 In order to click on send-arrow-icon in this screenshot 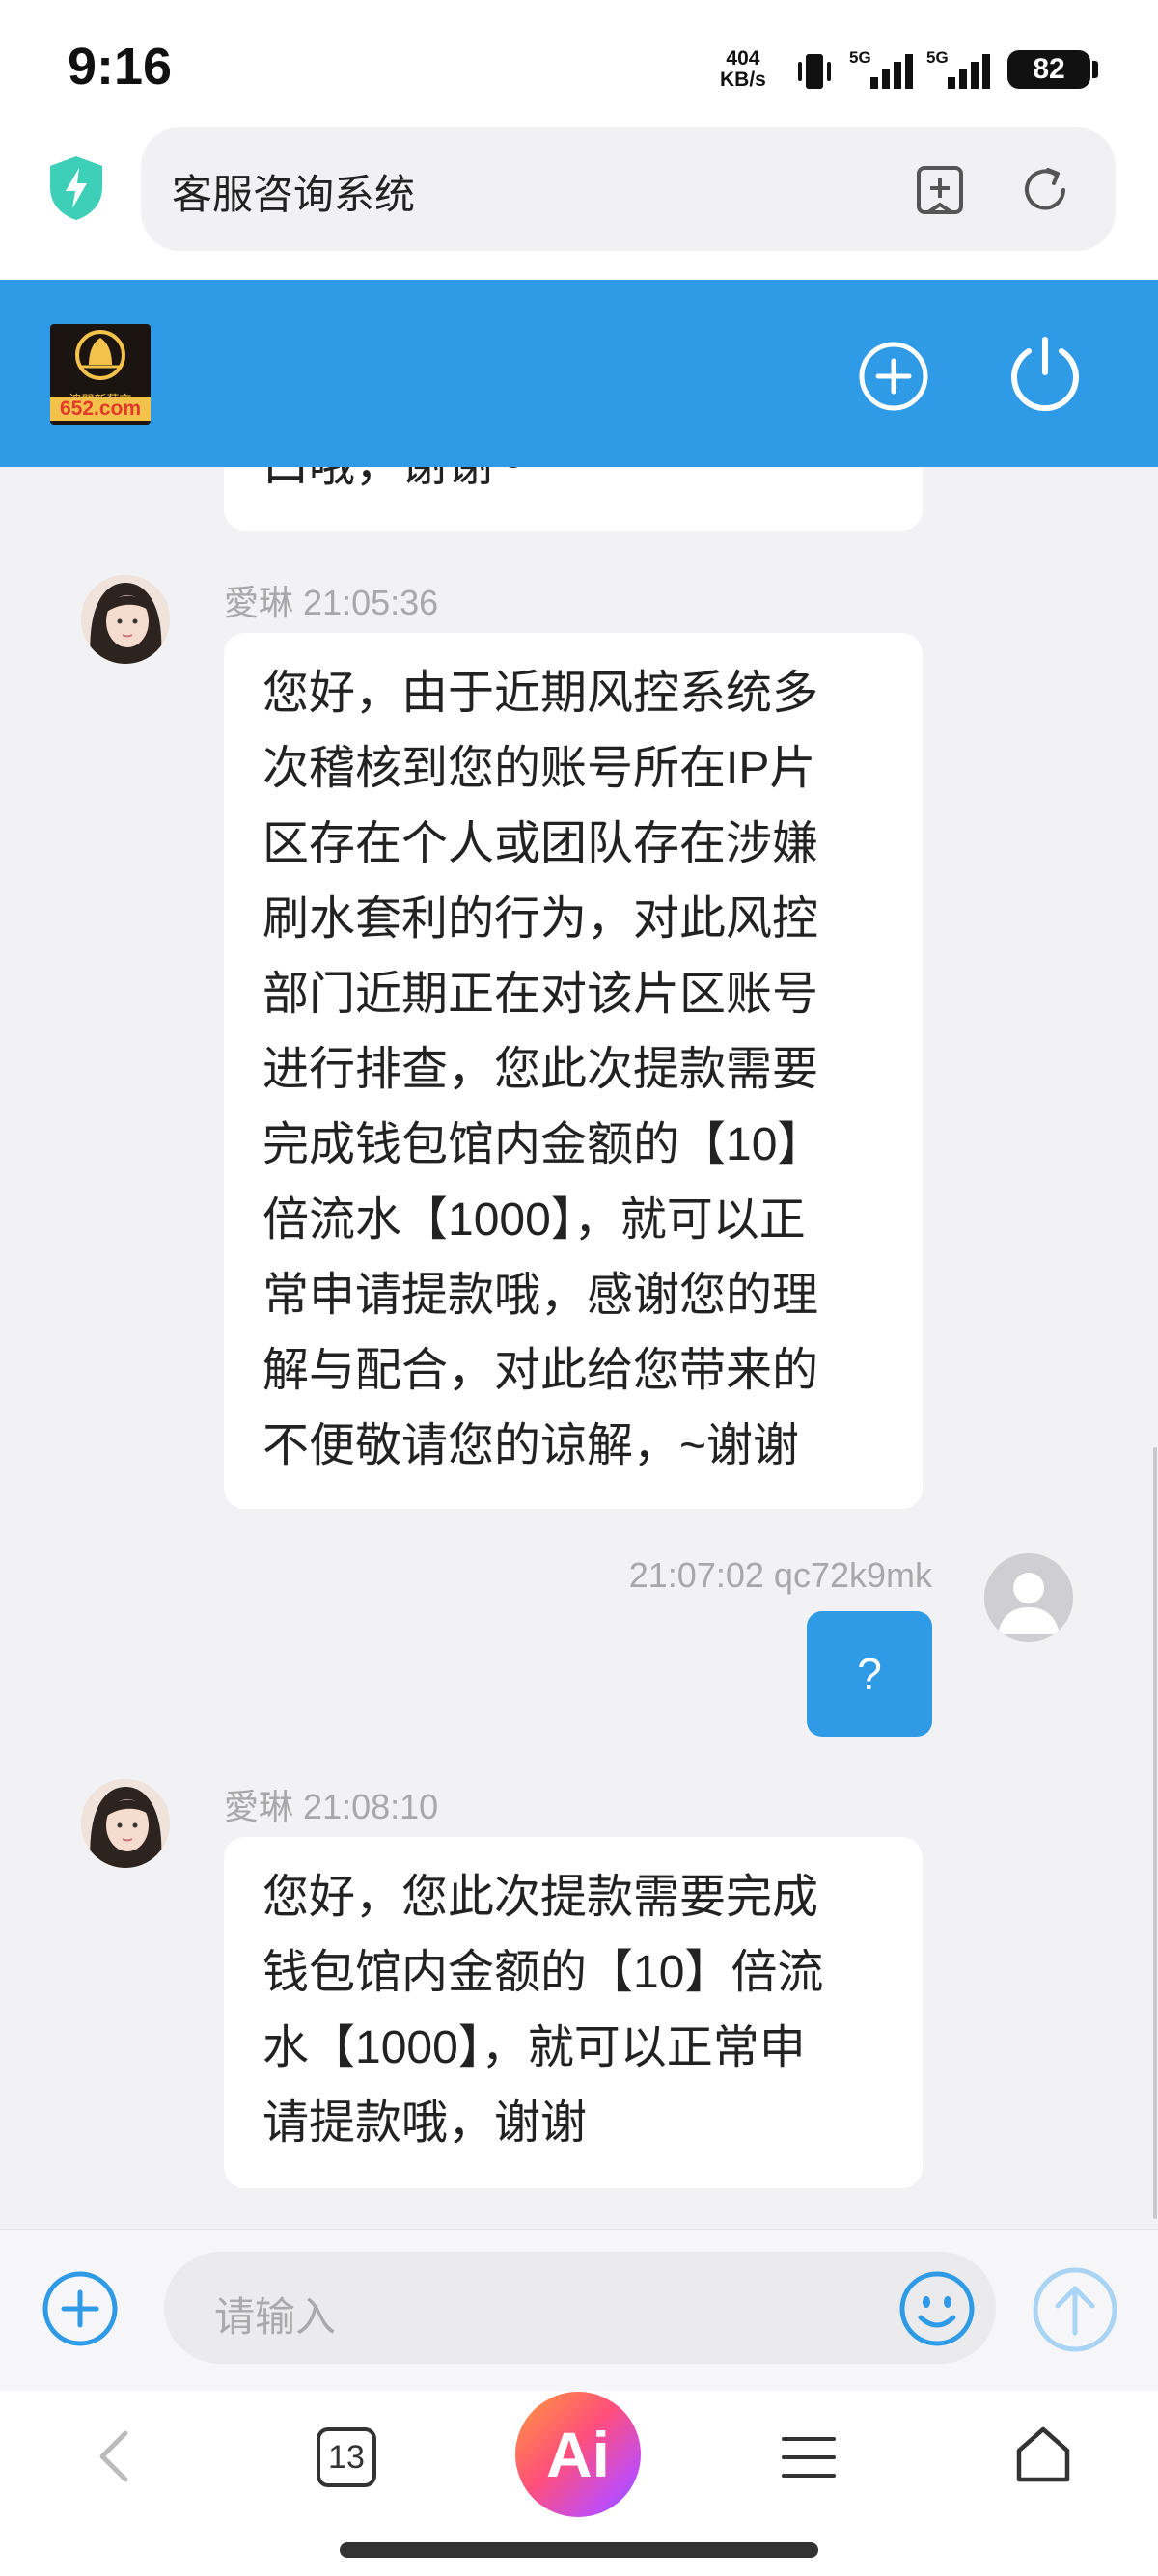, I will do `click(1075, 2310)`.